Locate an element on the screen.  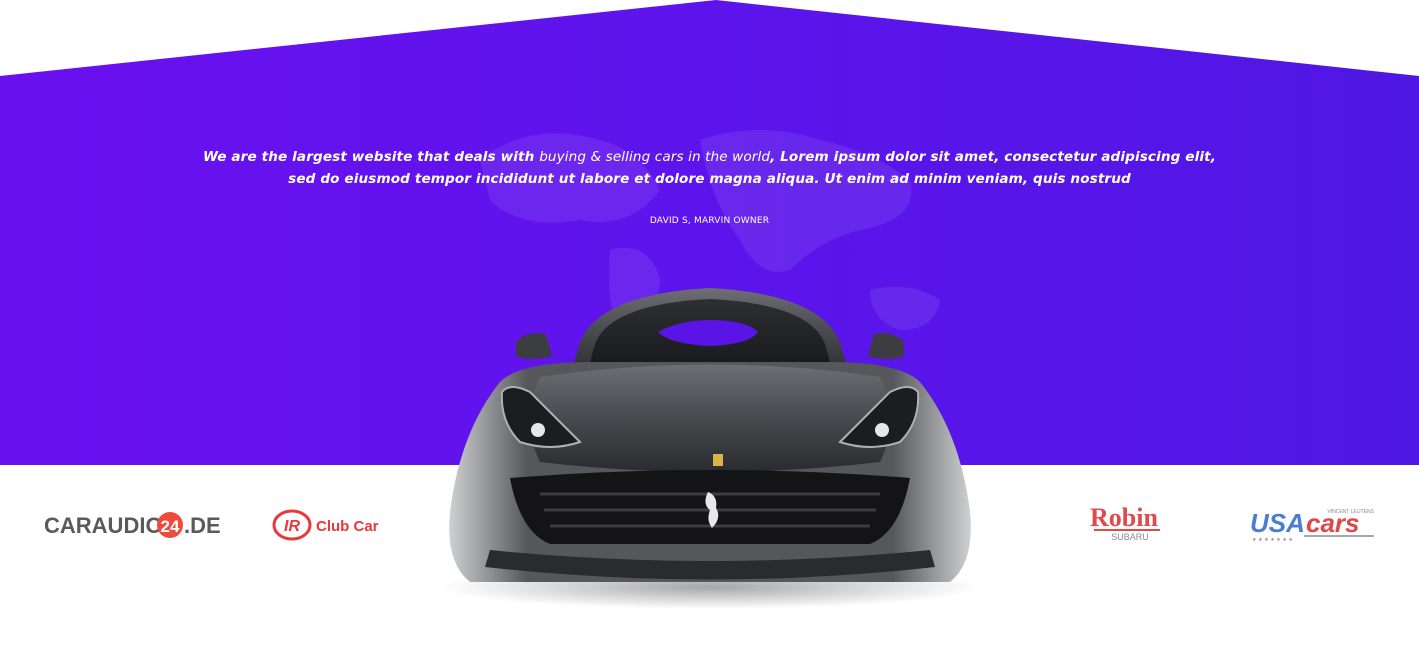
clubcar-text: Club Car is located at coordinates (347, 526).